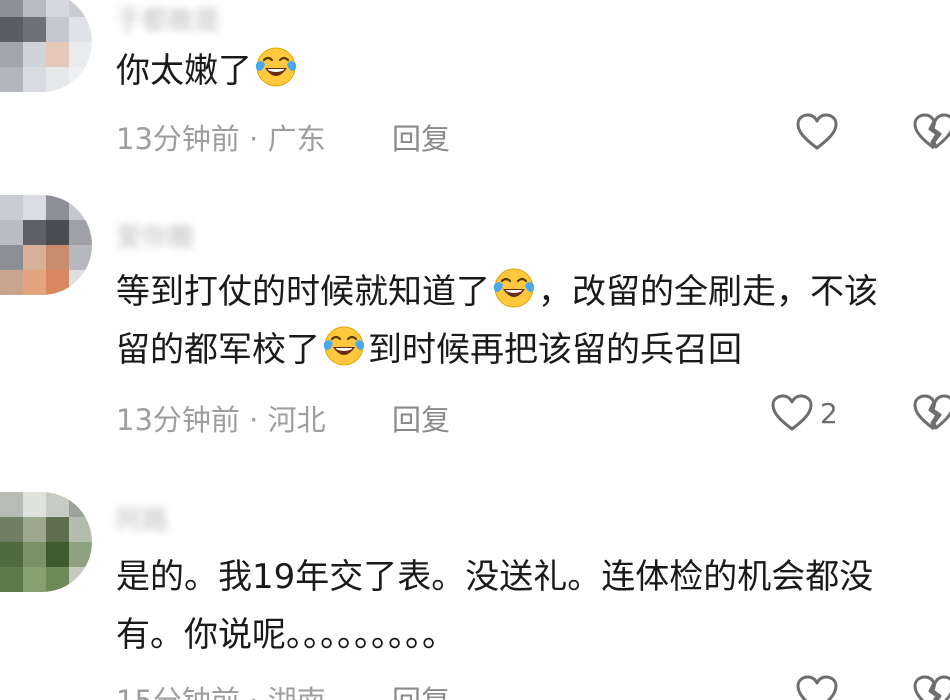  Describe the element at coordinates (218, 350) in the screenshot. I see `comment-text-segment: 留的都军校了` at that location.